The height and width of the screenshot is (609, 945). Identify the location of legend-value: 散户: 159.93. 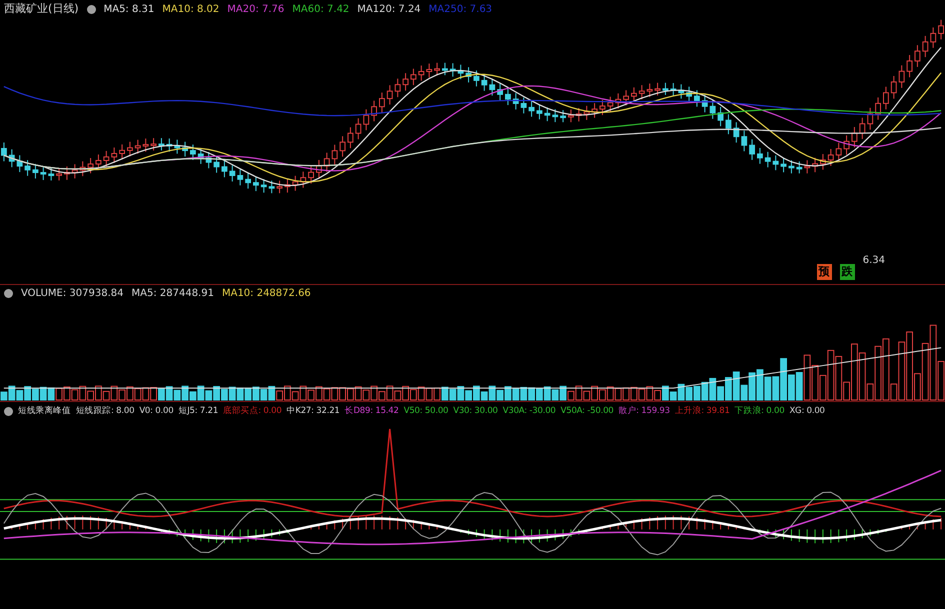
(644, 411).